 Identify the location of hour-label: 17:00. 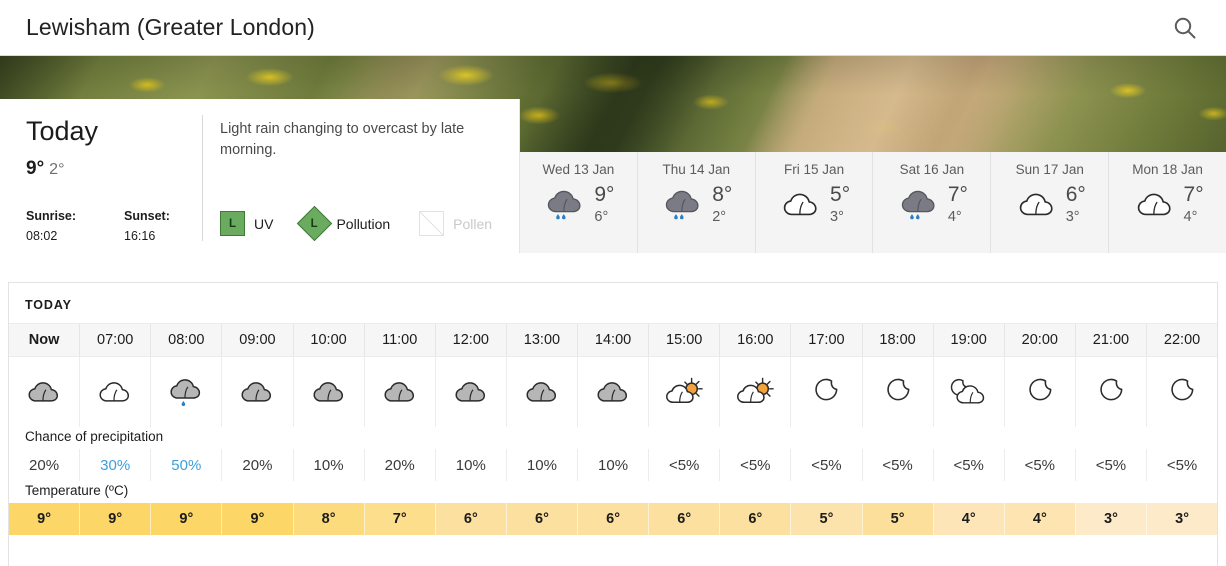
(825, 340).